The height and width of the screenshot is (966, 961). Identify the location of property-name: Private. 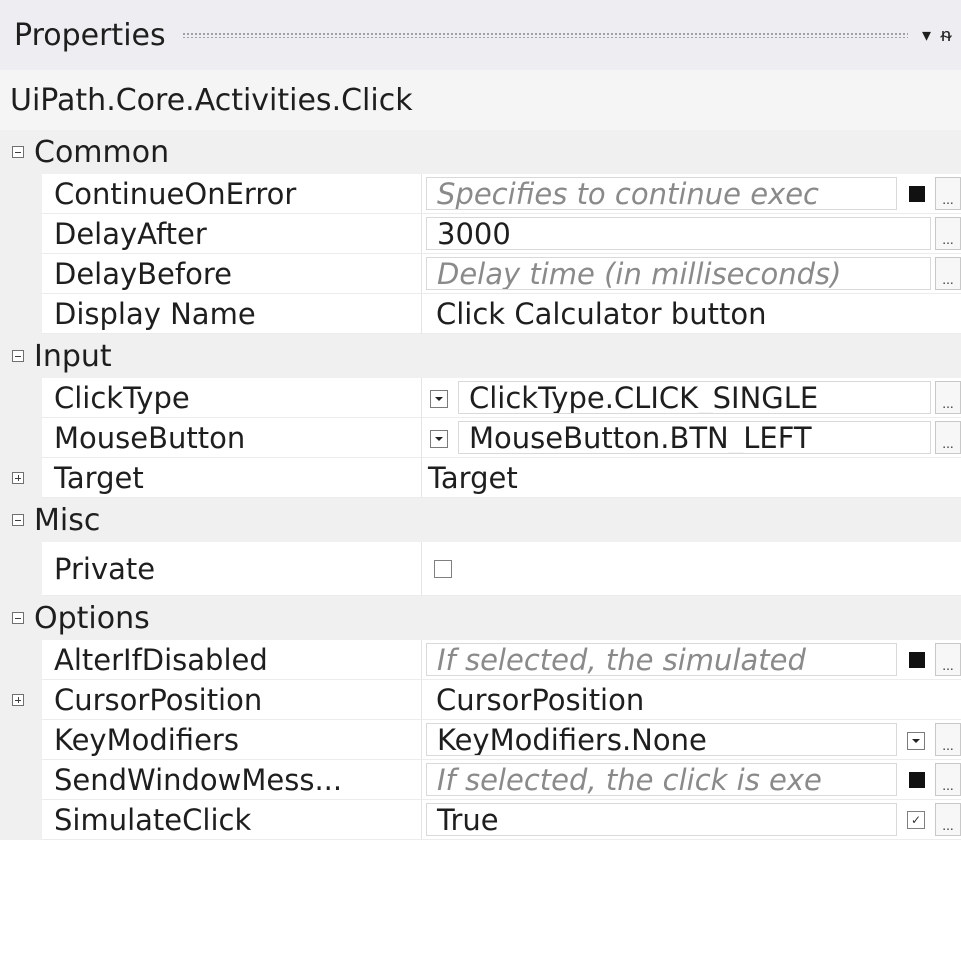
(232, 569).